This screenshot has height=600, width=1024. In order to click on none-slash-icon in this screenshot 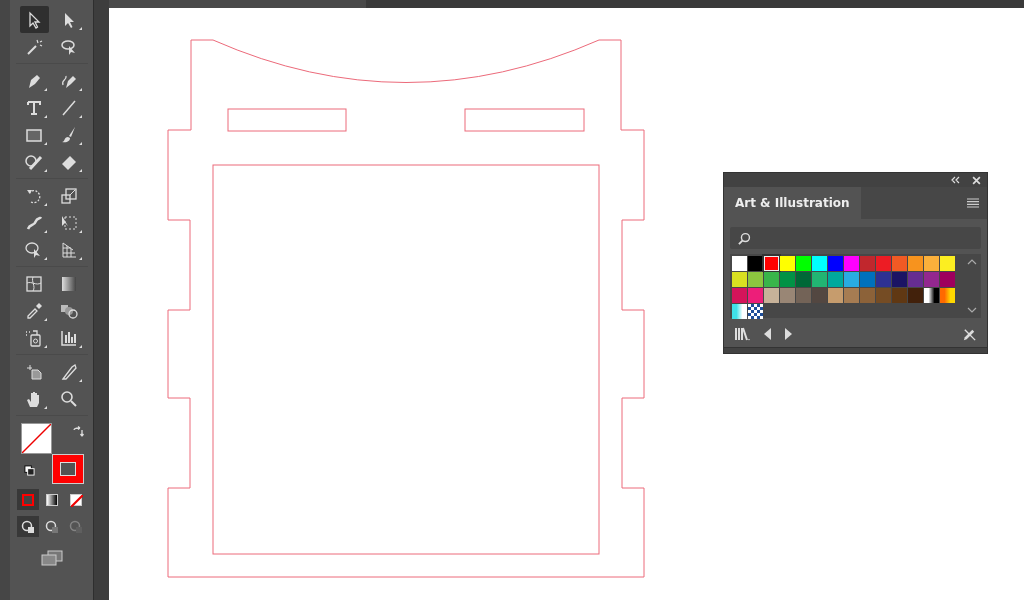, I will do `click(76, 500)`.